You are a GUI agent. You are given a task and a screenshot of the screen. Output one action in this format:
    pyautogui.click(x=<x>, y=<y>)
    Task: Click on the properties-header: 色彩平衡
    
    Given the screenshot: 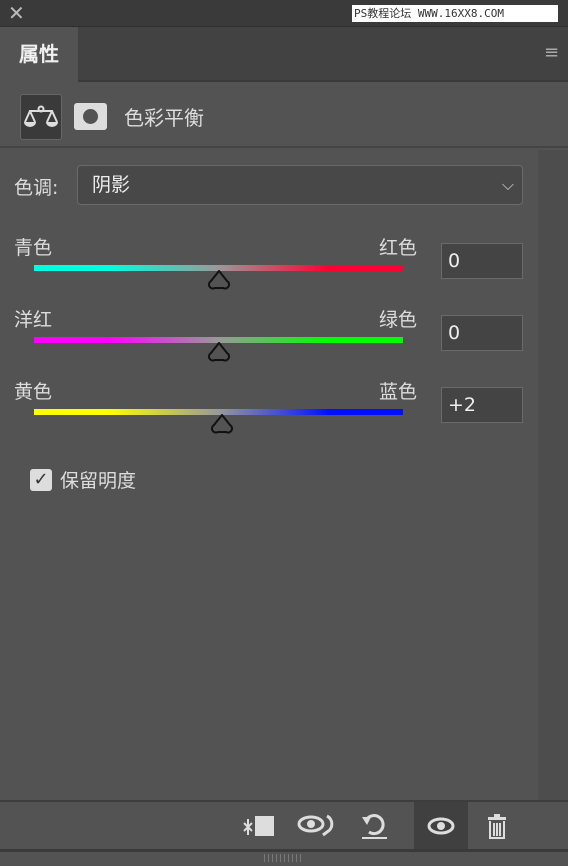 What is the action you would take?
    pyautogui.click(x=284, y=115)
    